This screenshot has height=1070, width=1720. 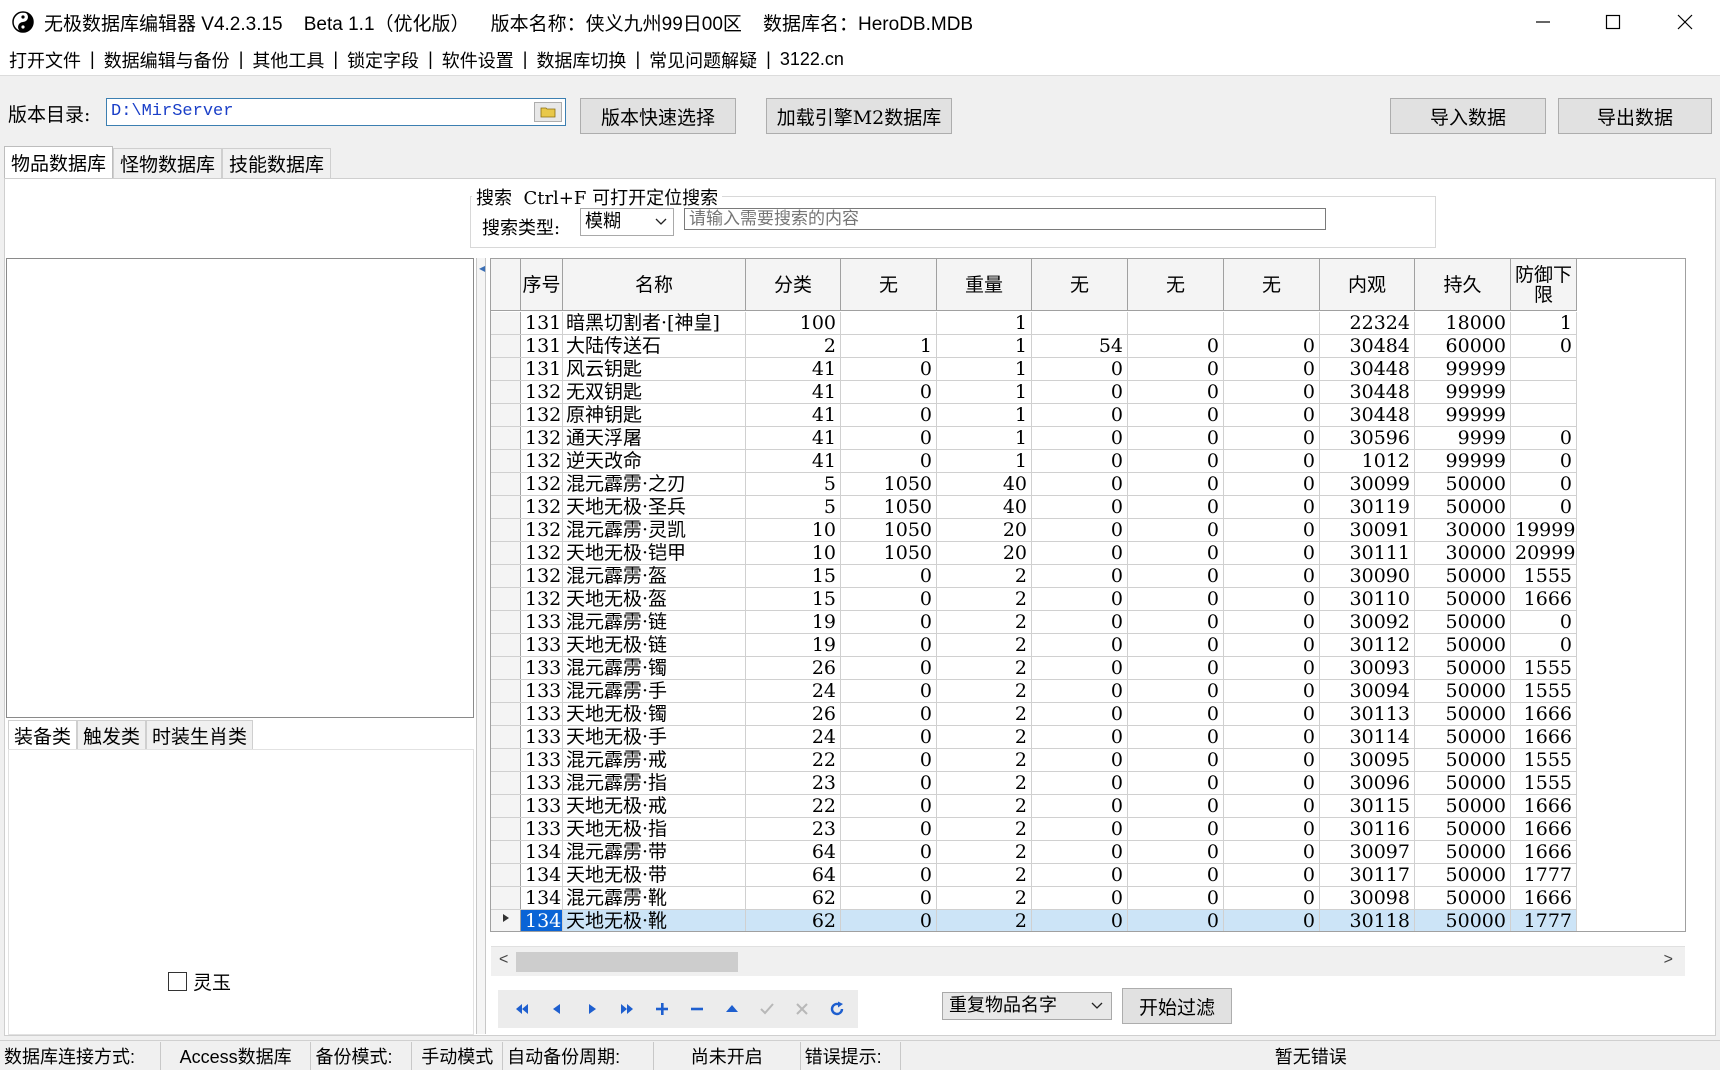 I want to click on table-cell: 1, so click(x=984, y=415).